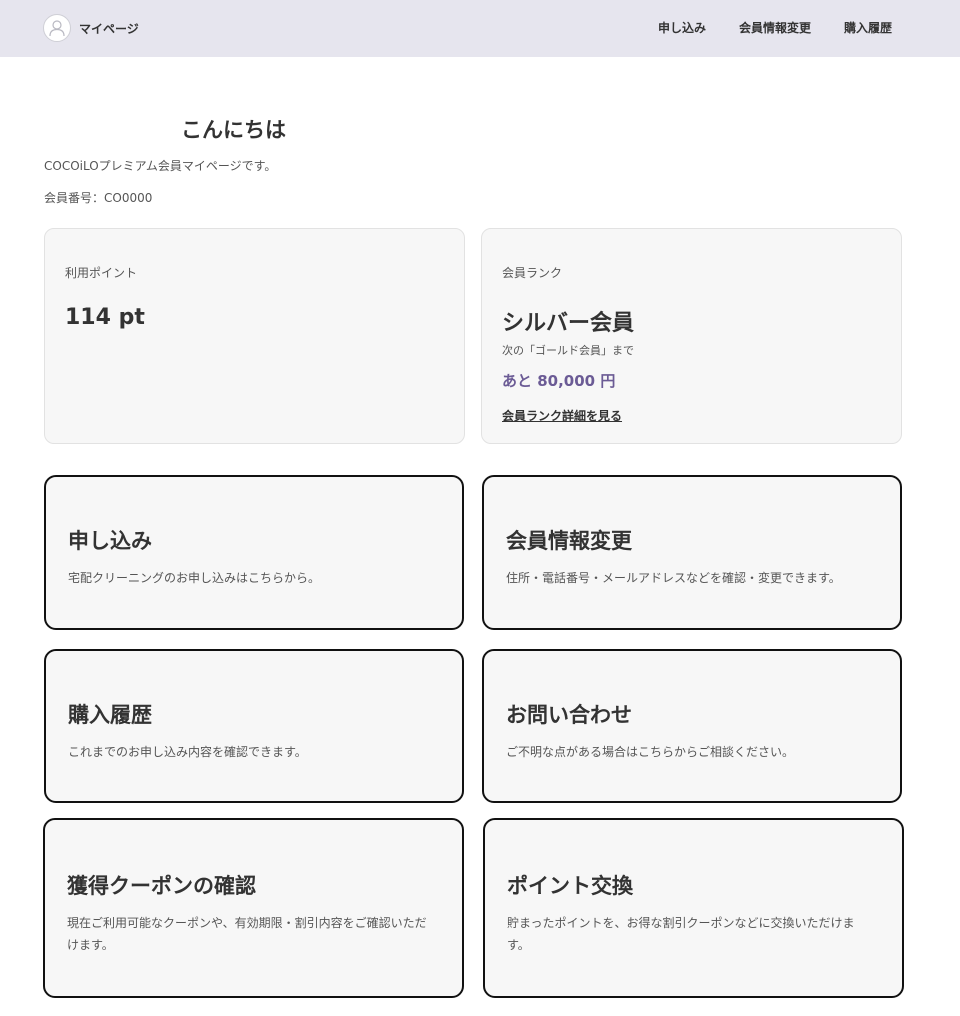 This screenshot has height=1016, width=960. I want to click on tile-title: お問い合わせ, so click(569, 715).